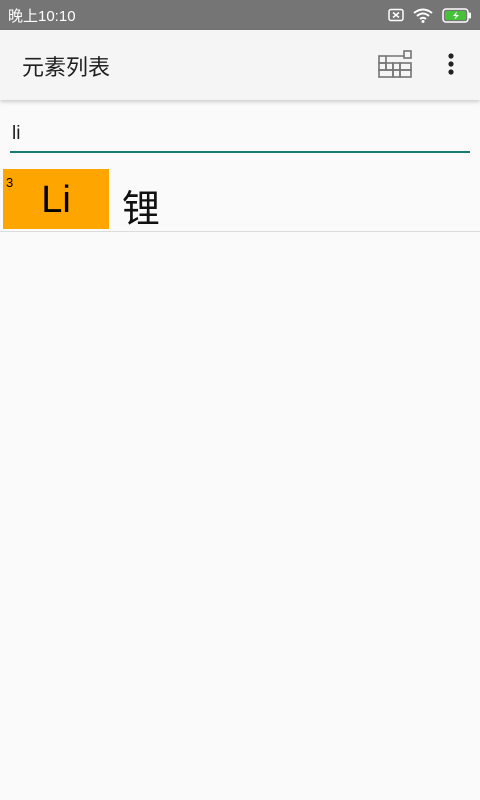  I want to click on more-options-button, so click(451, 64).